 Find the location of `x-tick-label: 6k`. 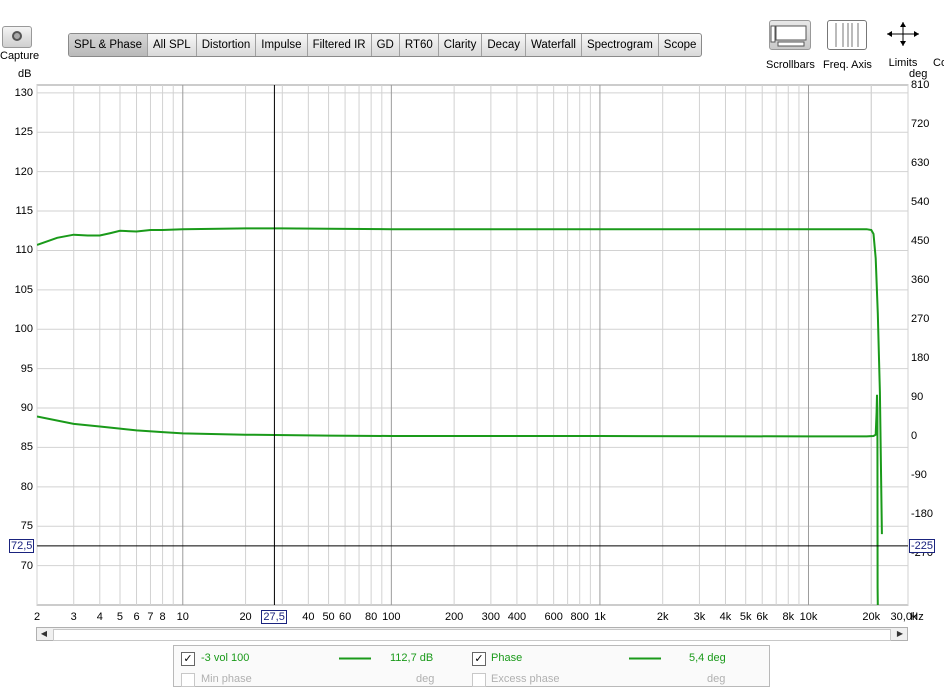

x-tick-label: 6k is located at coordinates (762, 617).